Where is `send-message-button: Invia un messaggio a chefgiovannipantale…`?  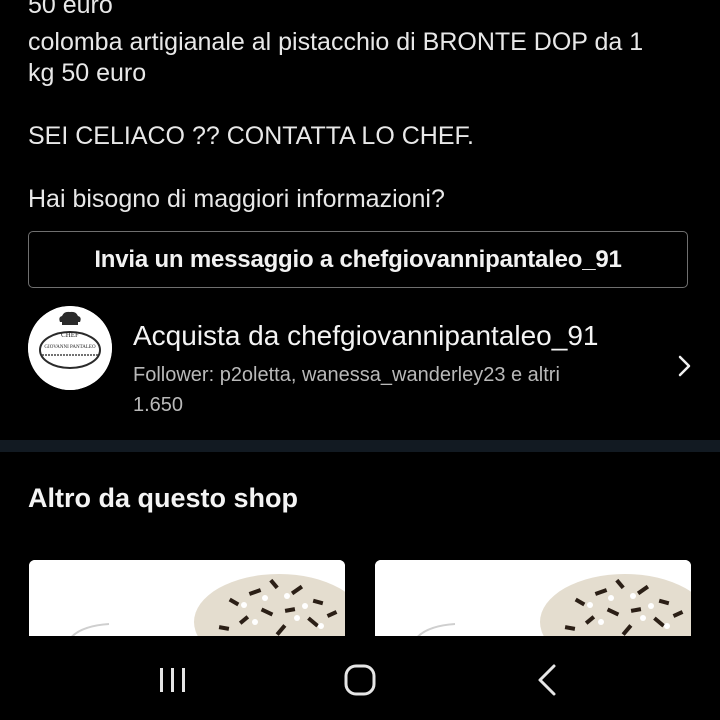
send-message-button: Invia un messaggio a chefgiovannipantale… is located at coordinates (358, 259).